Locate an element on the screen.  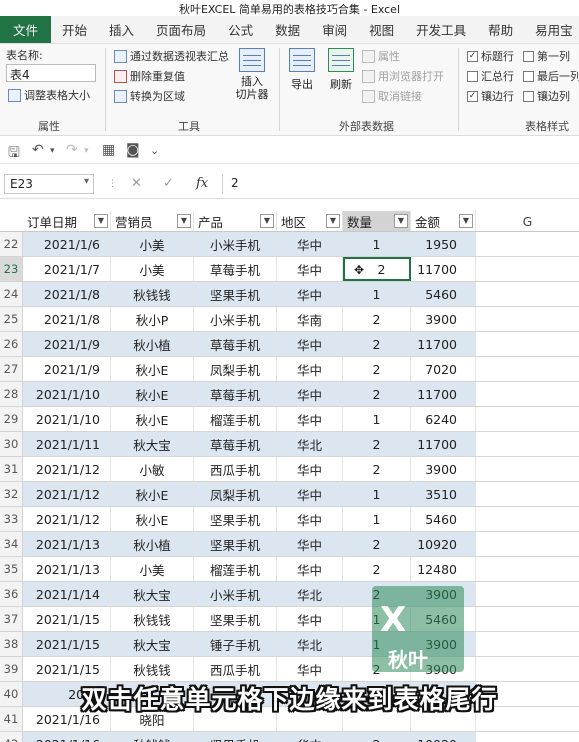
cell-region: 华北 is located at coordinates (310, 444).